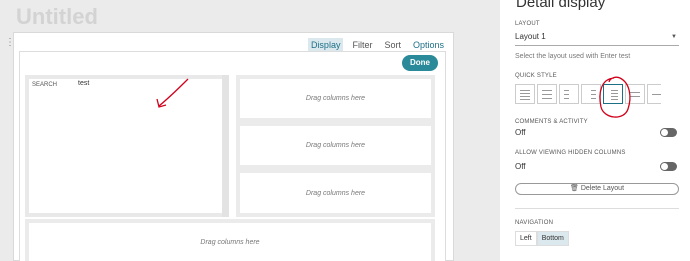  What do you see at coordinates (84, 83) in the screenshot?
I see `search-field-value: test` at bounding box center [84, 83].